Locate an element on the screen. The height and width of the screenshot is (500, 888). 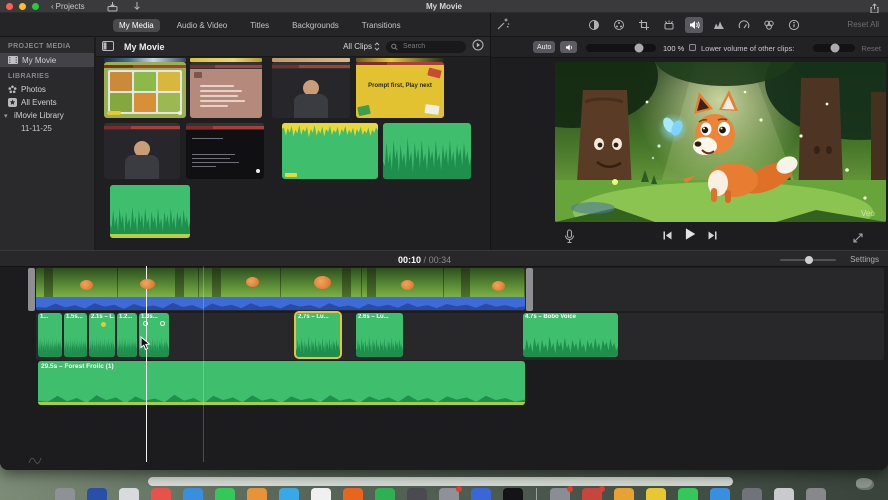
auto-volume-button: Auto is located at coordinates (544, 47).